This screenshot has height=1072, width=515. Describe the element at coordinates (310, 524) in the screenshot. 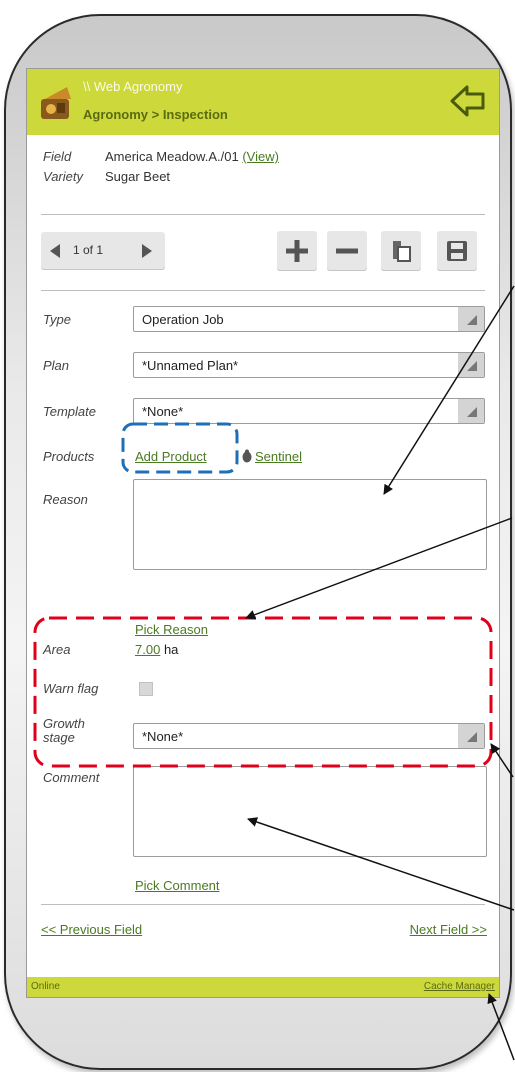

I see `reason-textarea` at that location.